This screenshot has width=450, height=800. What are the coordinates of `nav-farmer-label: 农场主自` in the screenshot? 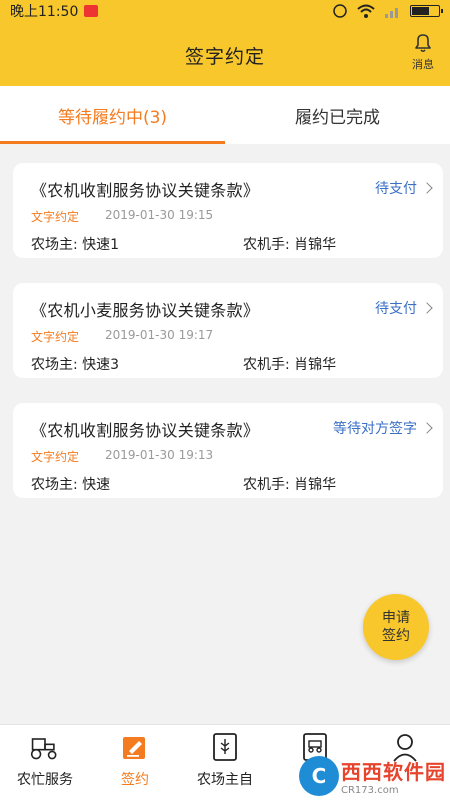 It's located at (225, 780).